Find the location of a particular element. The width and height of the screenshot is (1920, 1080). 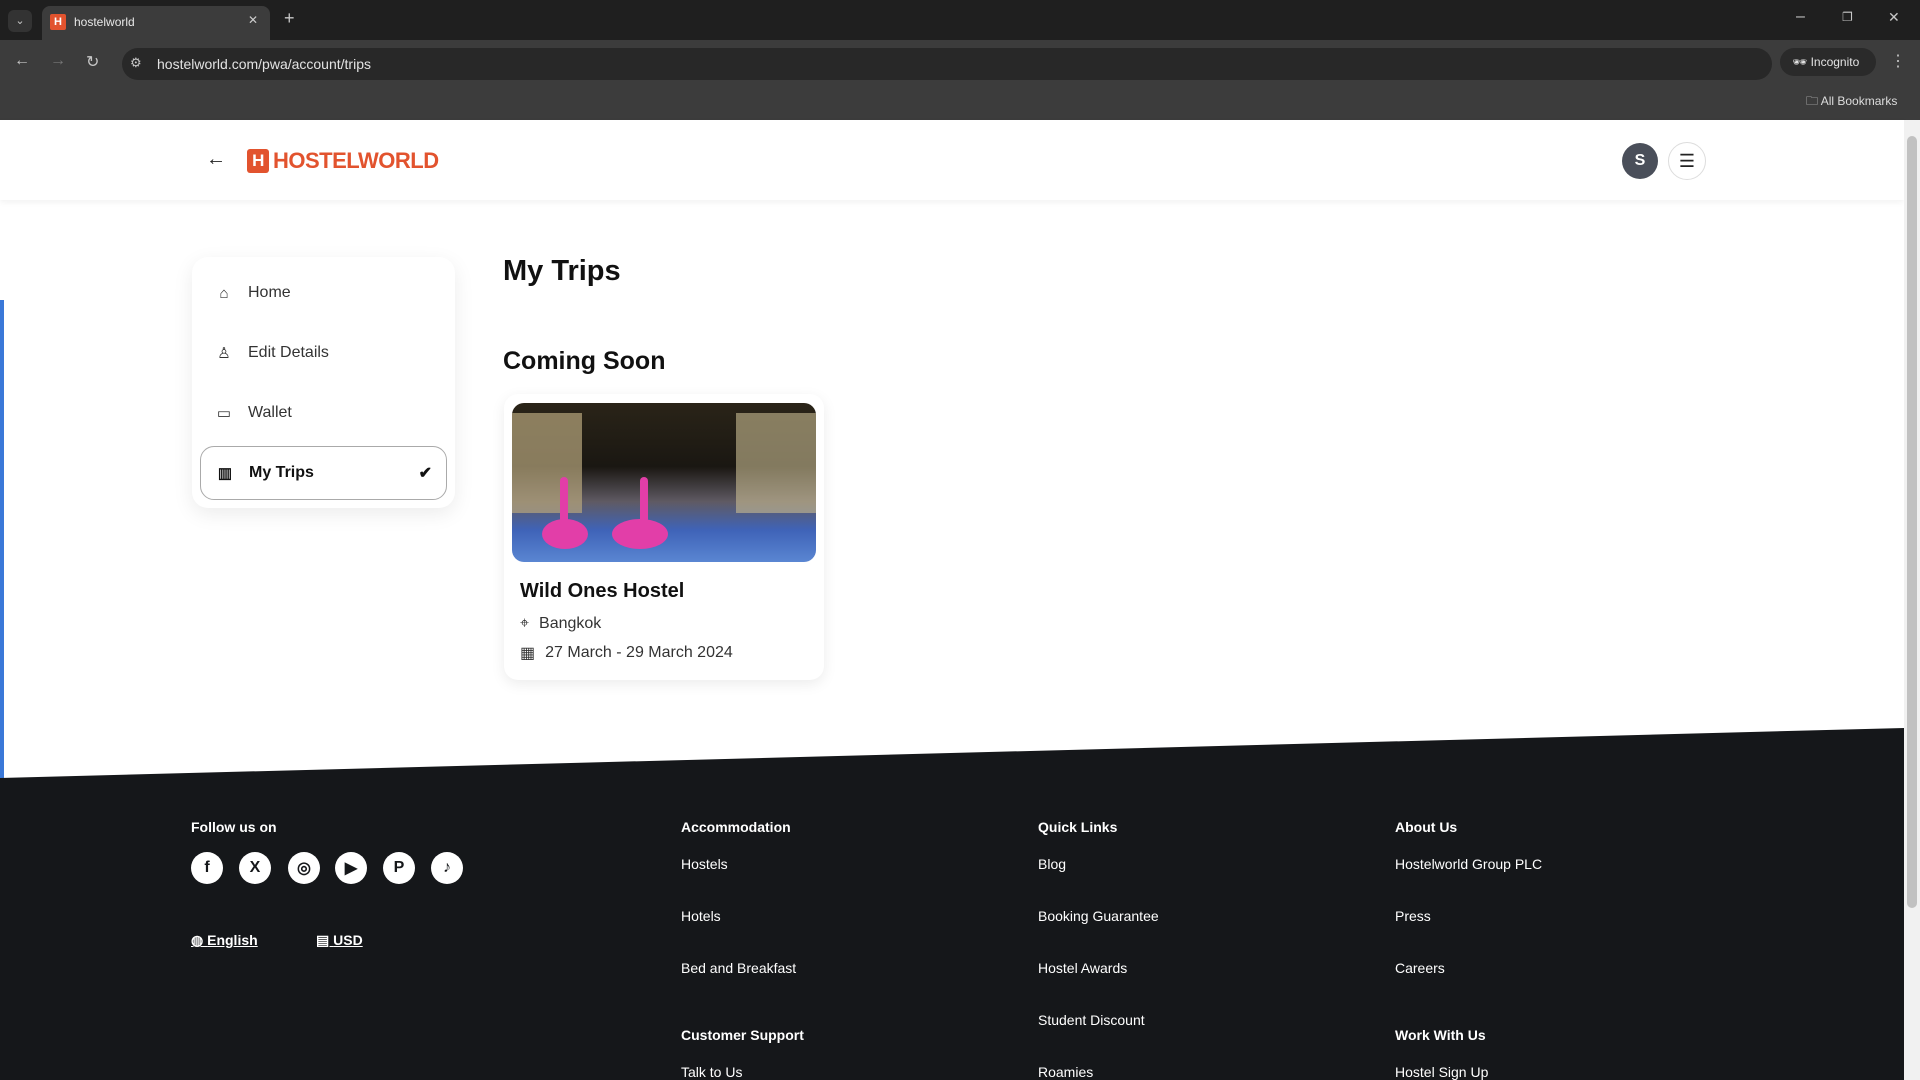

section-title: Coming Soon is located at coordinates (584, 361).